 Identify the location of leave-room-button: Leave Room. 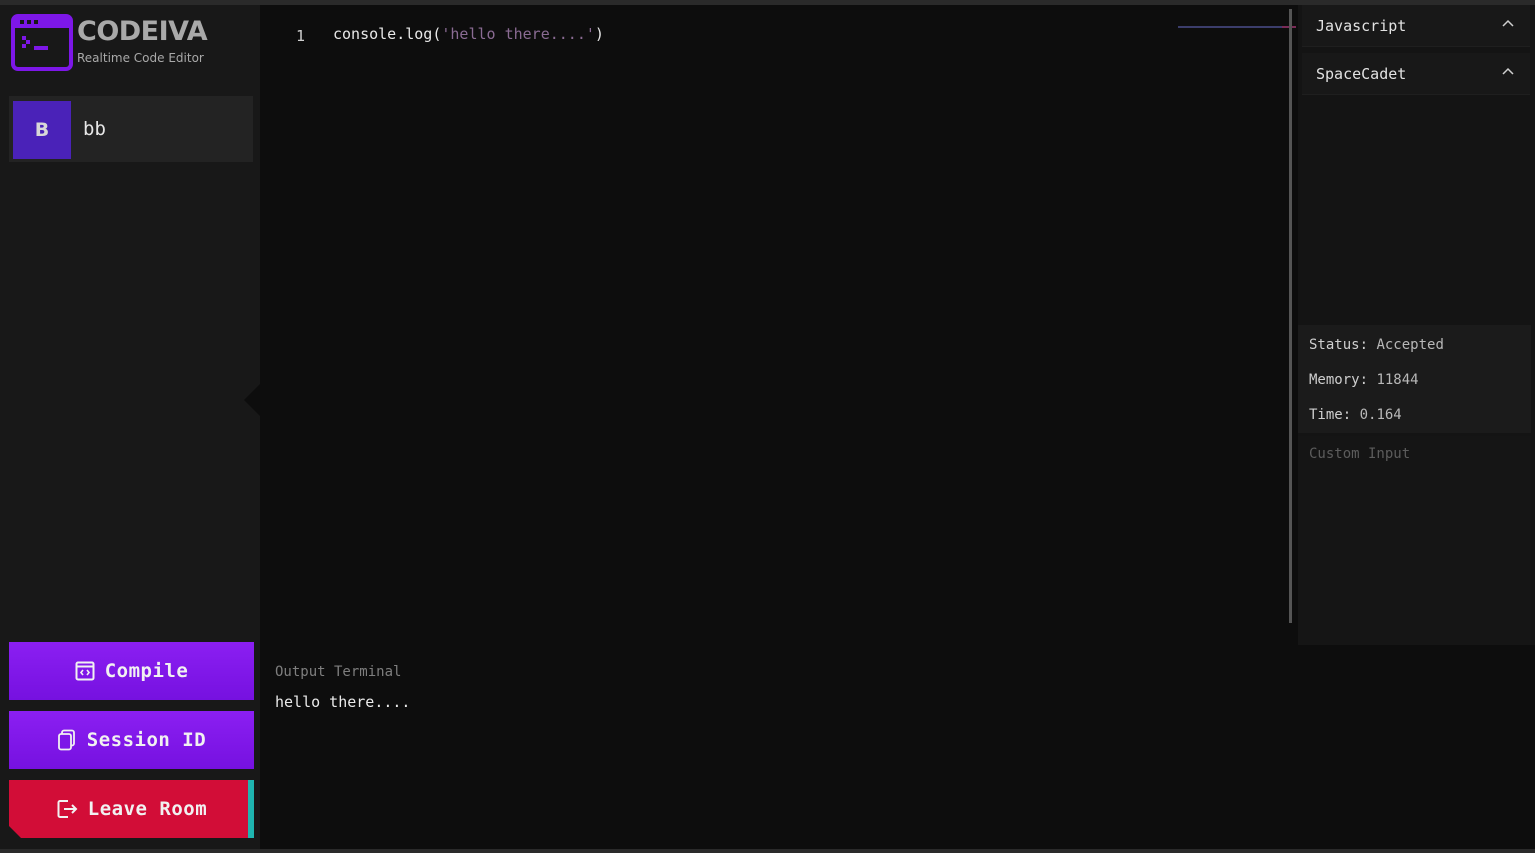
(131, 809).